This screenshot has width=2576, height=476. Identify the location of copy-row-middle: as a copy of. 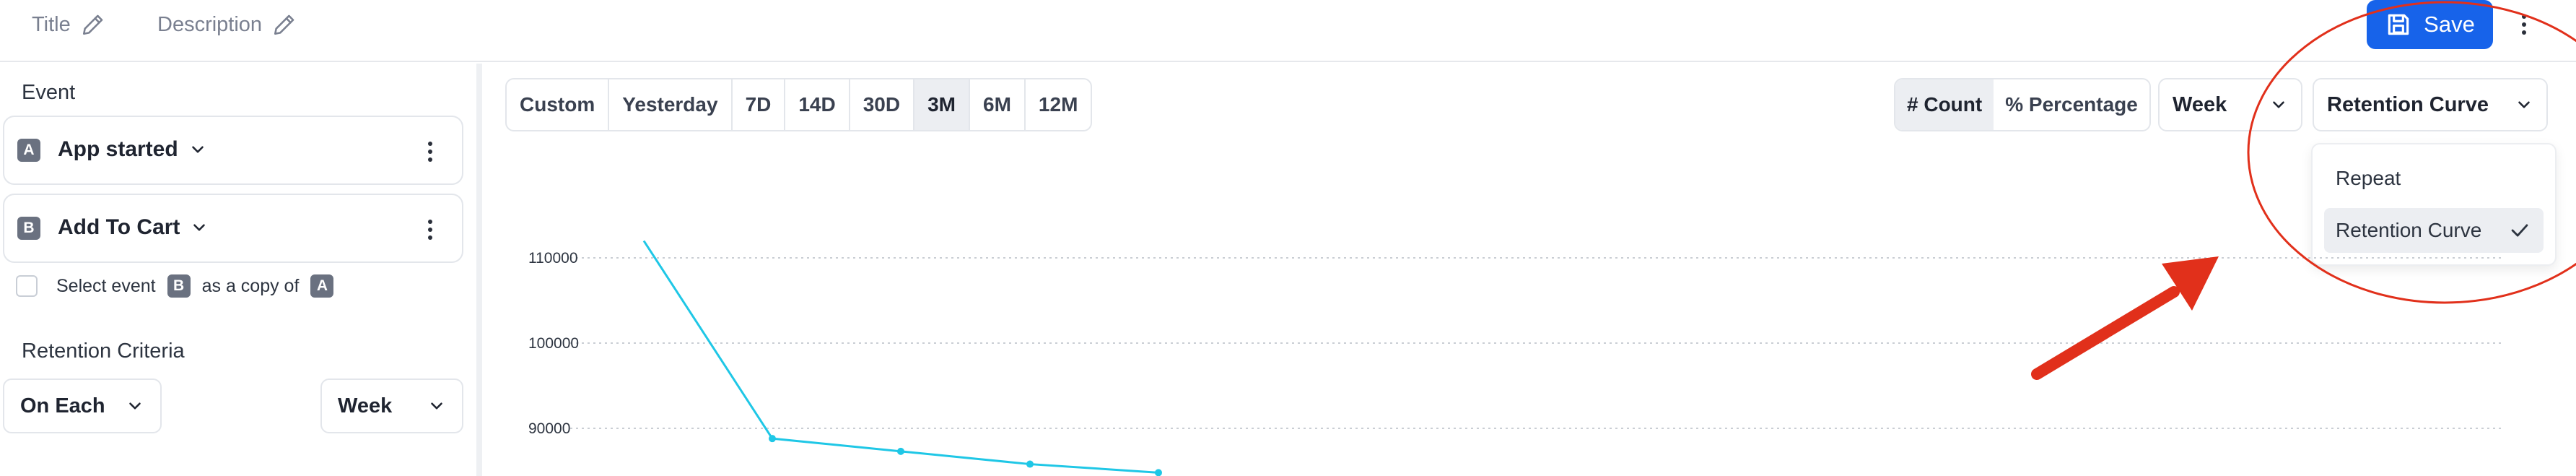
(250, 285).